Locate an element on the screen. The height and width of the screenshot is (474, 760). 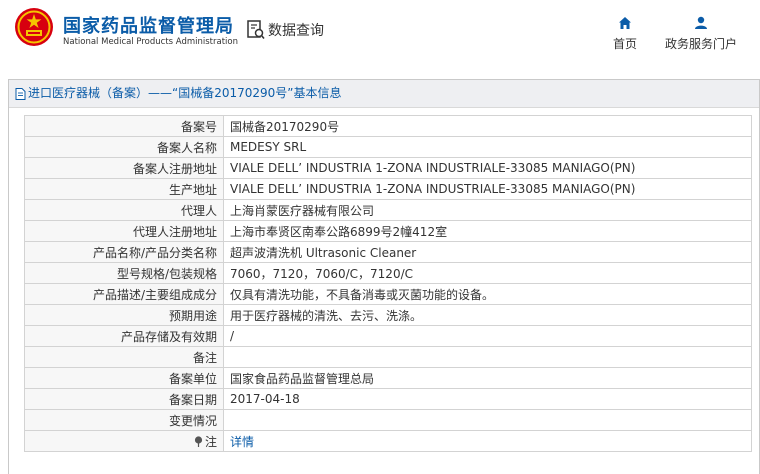
table-row: 产品描述/主要组成成分 仅具有清洗功能，不具备消毒或灭菌功能的设备。 is located at coordinates (388, 294).